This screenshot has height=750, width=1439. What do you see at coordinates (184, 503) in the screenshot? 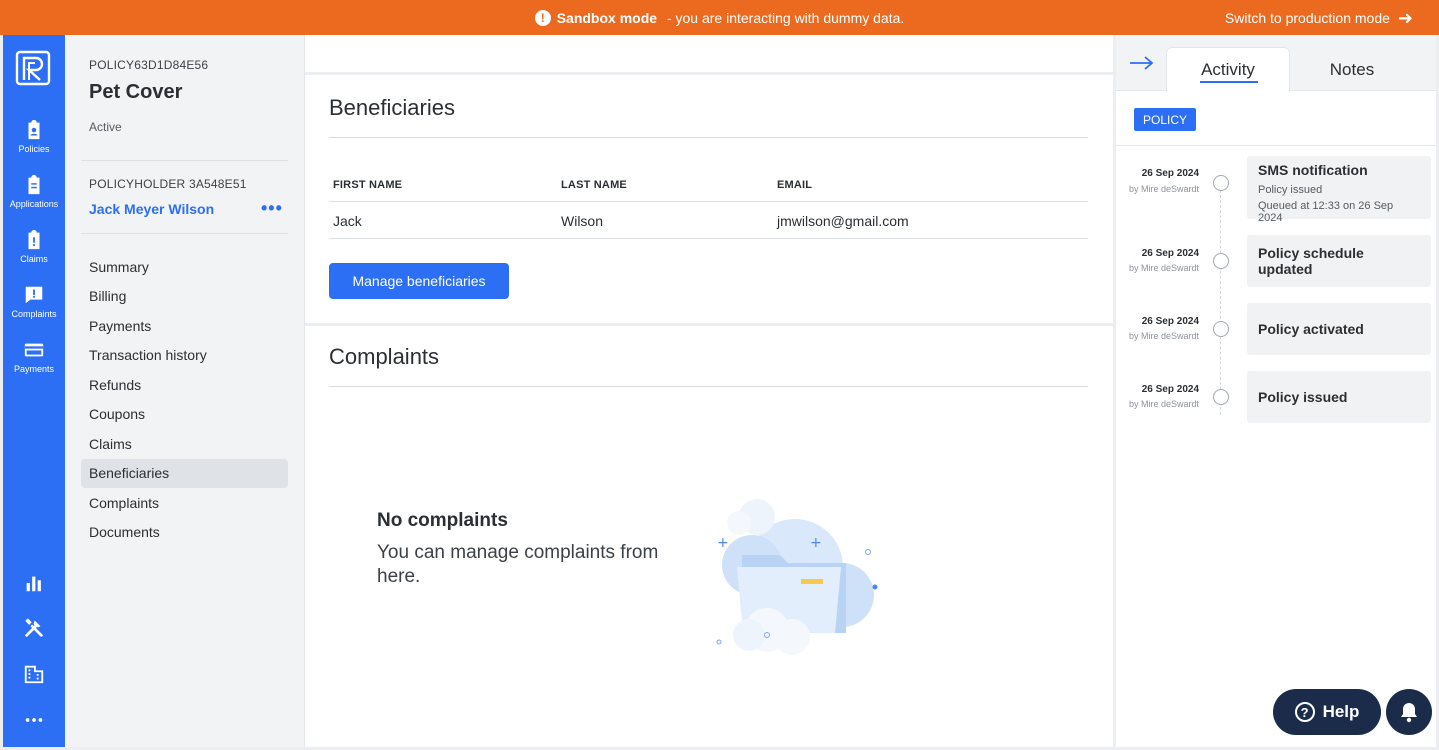
I see `nav-item-complaints: Complaints` at bounding box center [184, 503].